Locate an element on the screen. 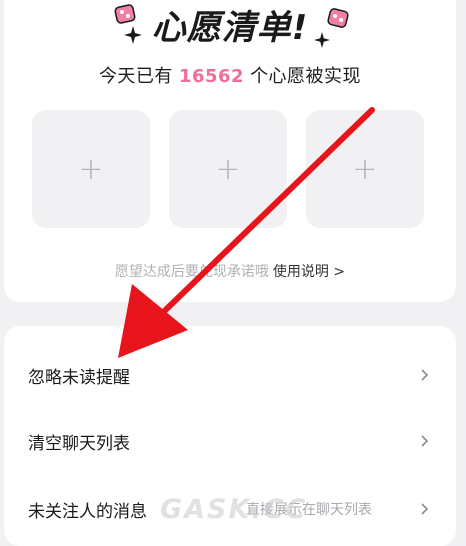  wish-count-line: 今天已有 16562 个心愿被实现 is located at coordinates (230, 75).